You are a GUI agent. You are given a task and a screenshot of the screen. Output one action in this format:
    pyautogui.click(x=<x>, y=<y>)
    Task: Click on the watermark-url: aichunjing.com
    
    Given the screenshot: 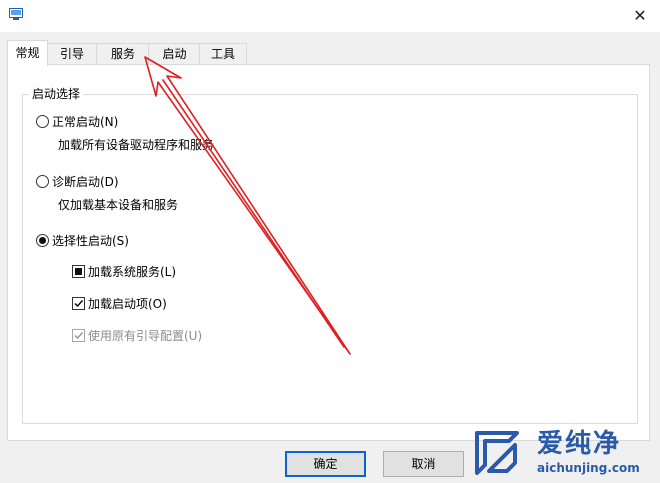 What is the action you would take?
    pyautogui.click(x=588, y=468)
    